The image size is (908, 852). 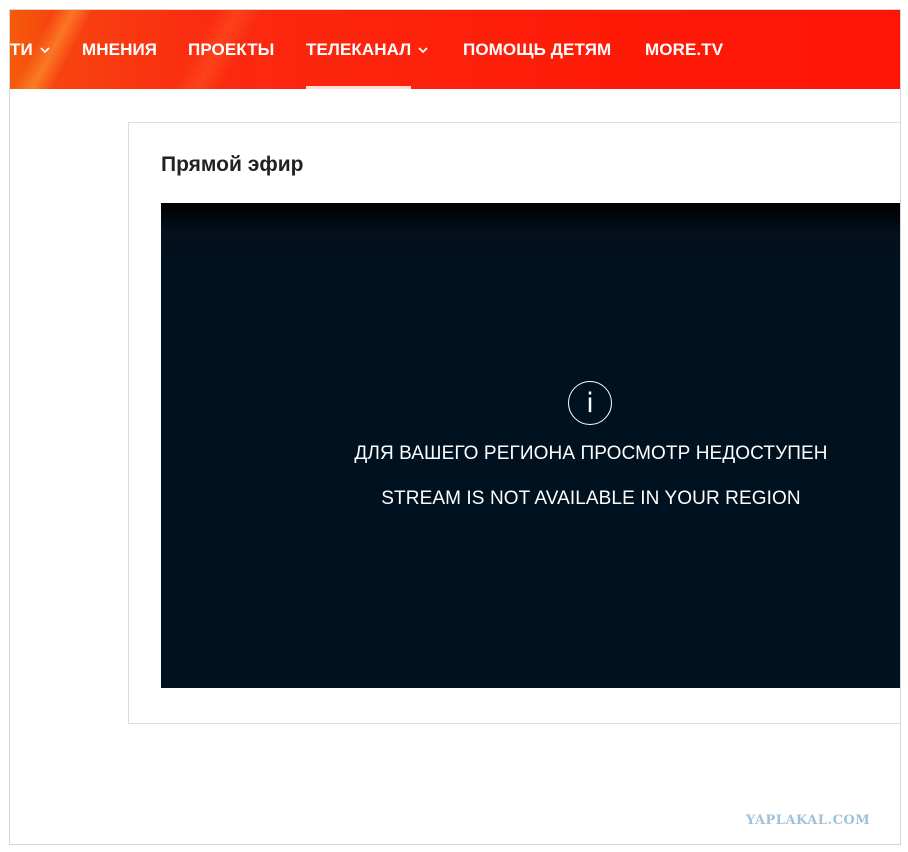 I want to click on nav-item-tv-channel: ТЕЛЕКАНАЛ, so click(x=367, y=49).